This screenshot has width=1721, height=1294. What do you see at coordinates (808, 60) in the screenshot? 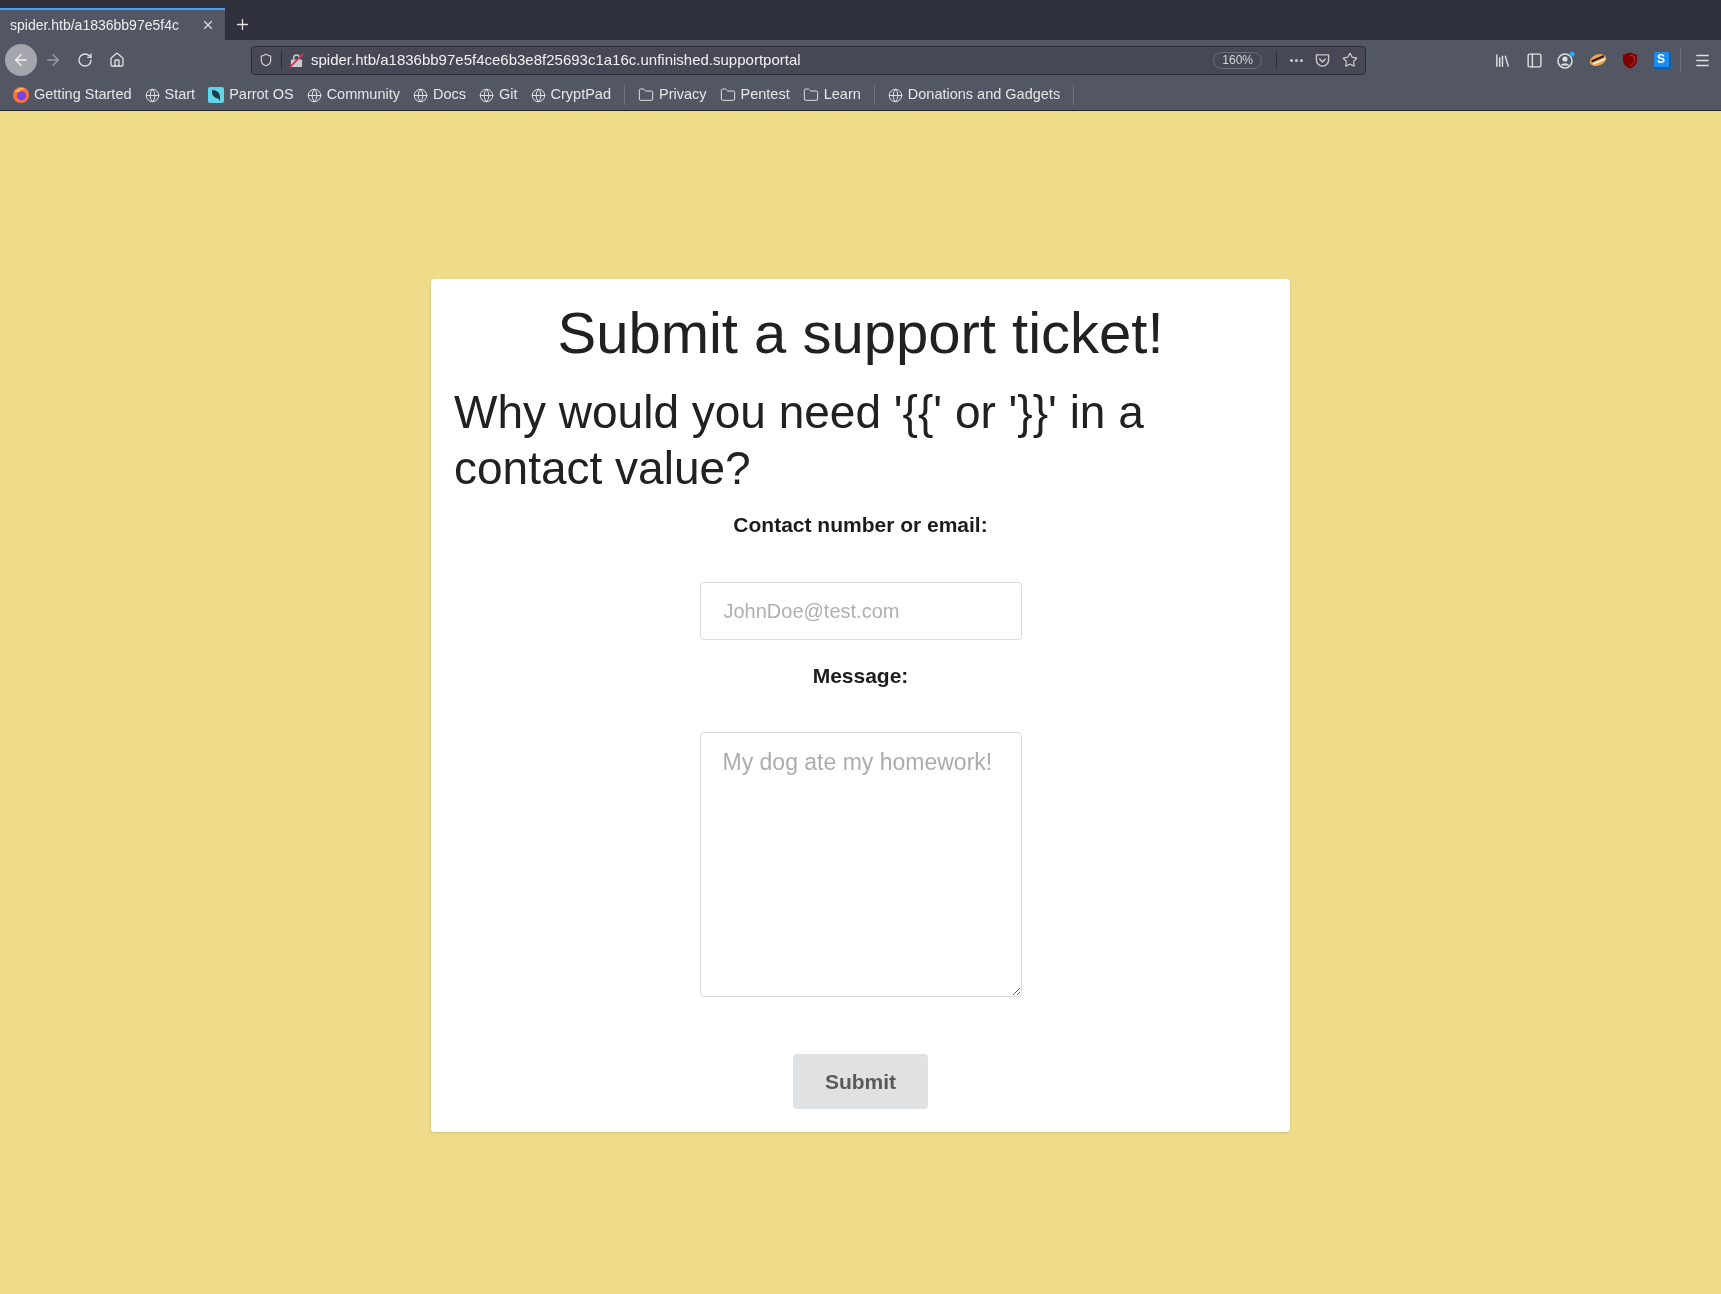
I see `address-bar: spider.htb/a1836bb97e5f4ce6b3e8f25693c1a16c.unfinished.supportportal 160%` at bounding box center [808, 60].